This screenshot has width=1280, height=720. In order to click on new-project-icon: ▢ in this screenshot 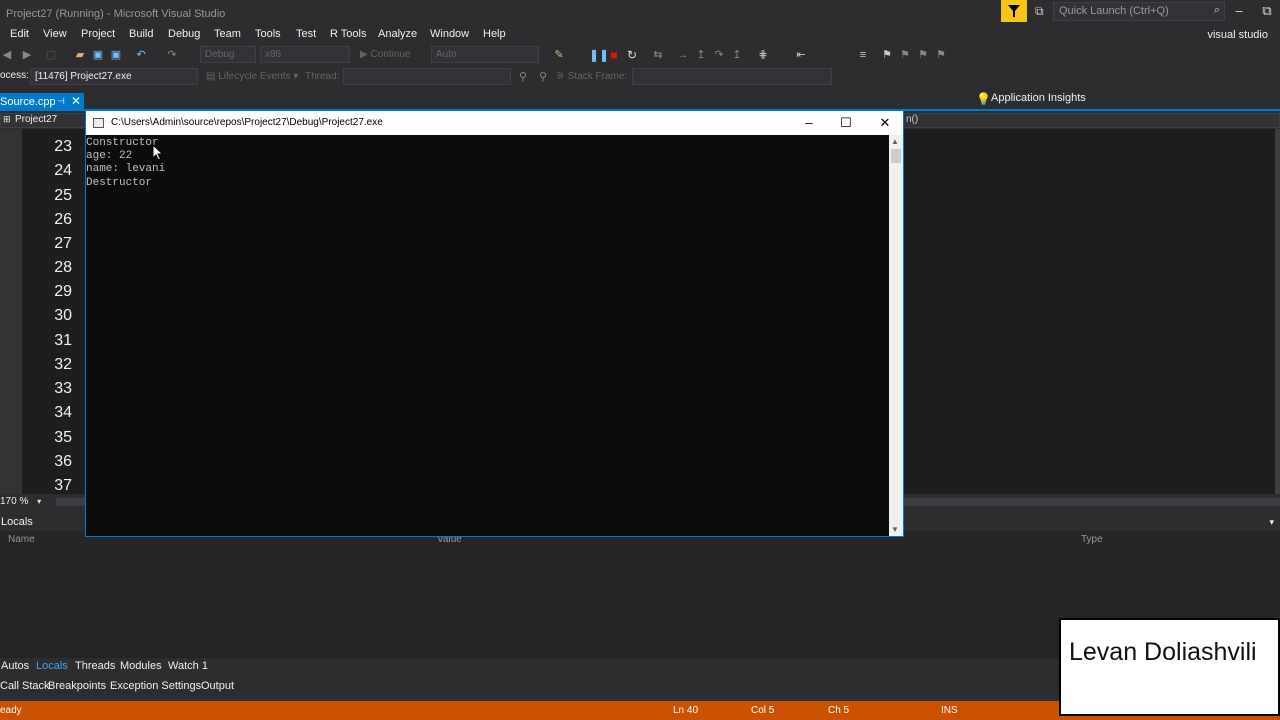, I will do `click(51, 55)`.